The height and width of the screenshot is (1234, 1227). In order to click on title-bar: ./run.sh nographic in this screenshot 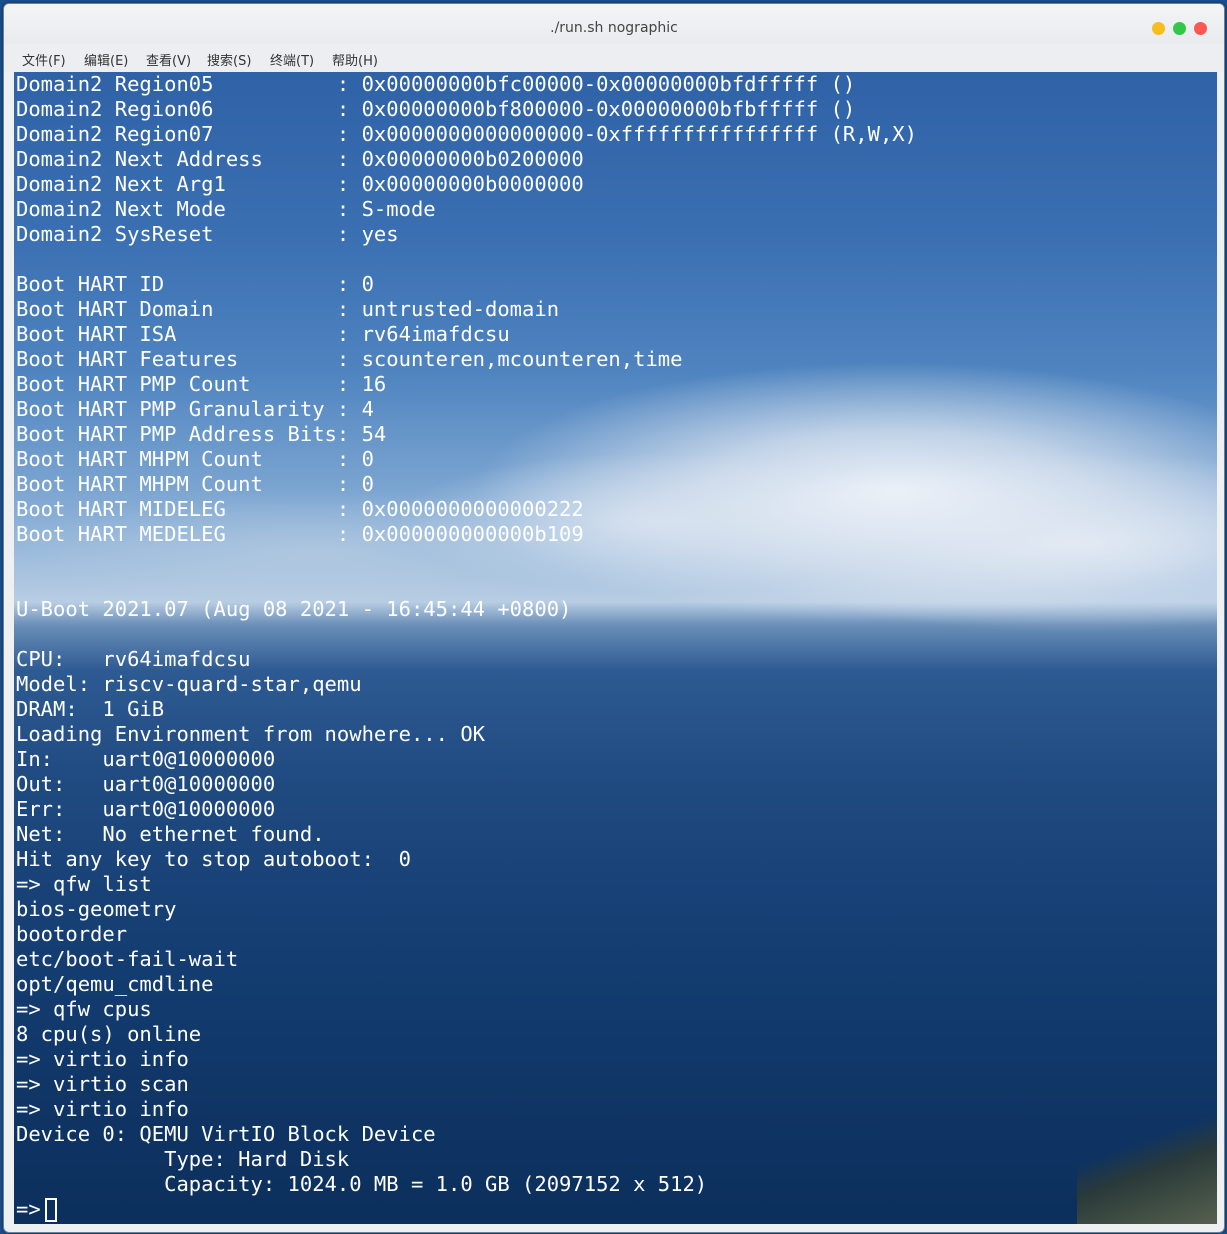, I will do `click(614, 24)`.